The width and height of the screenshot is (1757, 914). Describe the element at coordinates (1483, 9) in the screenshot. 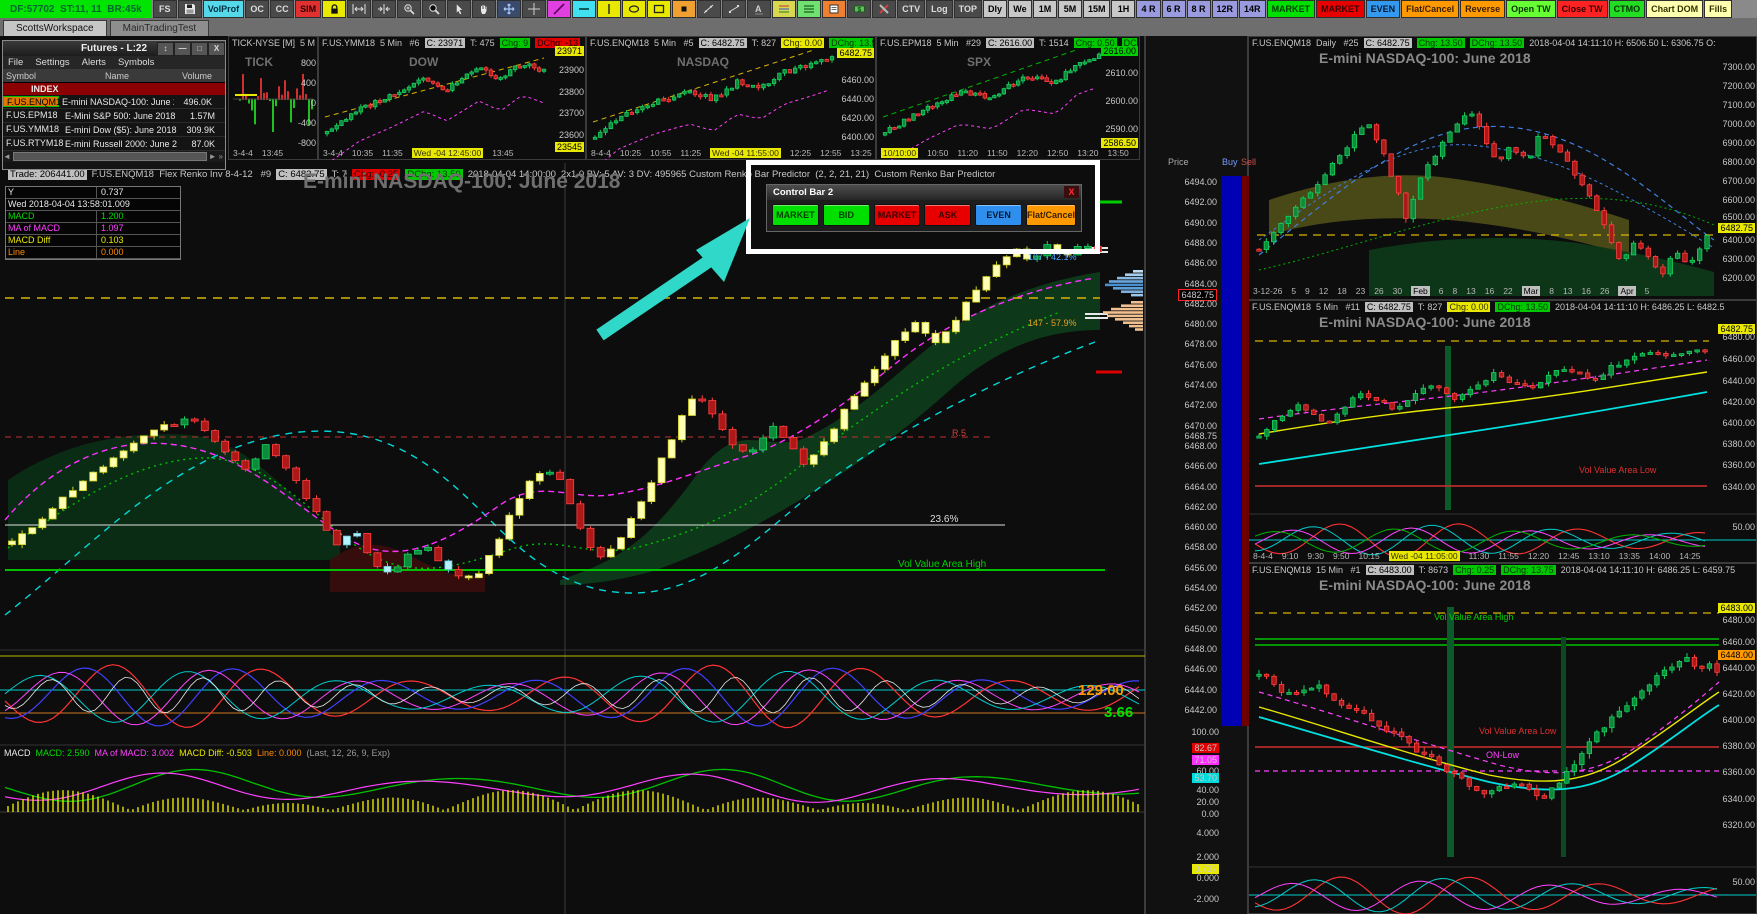

I see `reverse-button: Reverse` at that location.